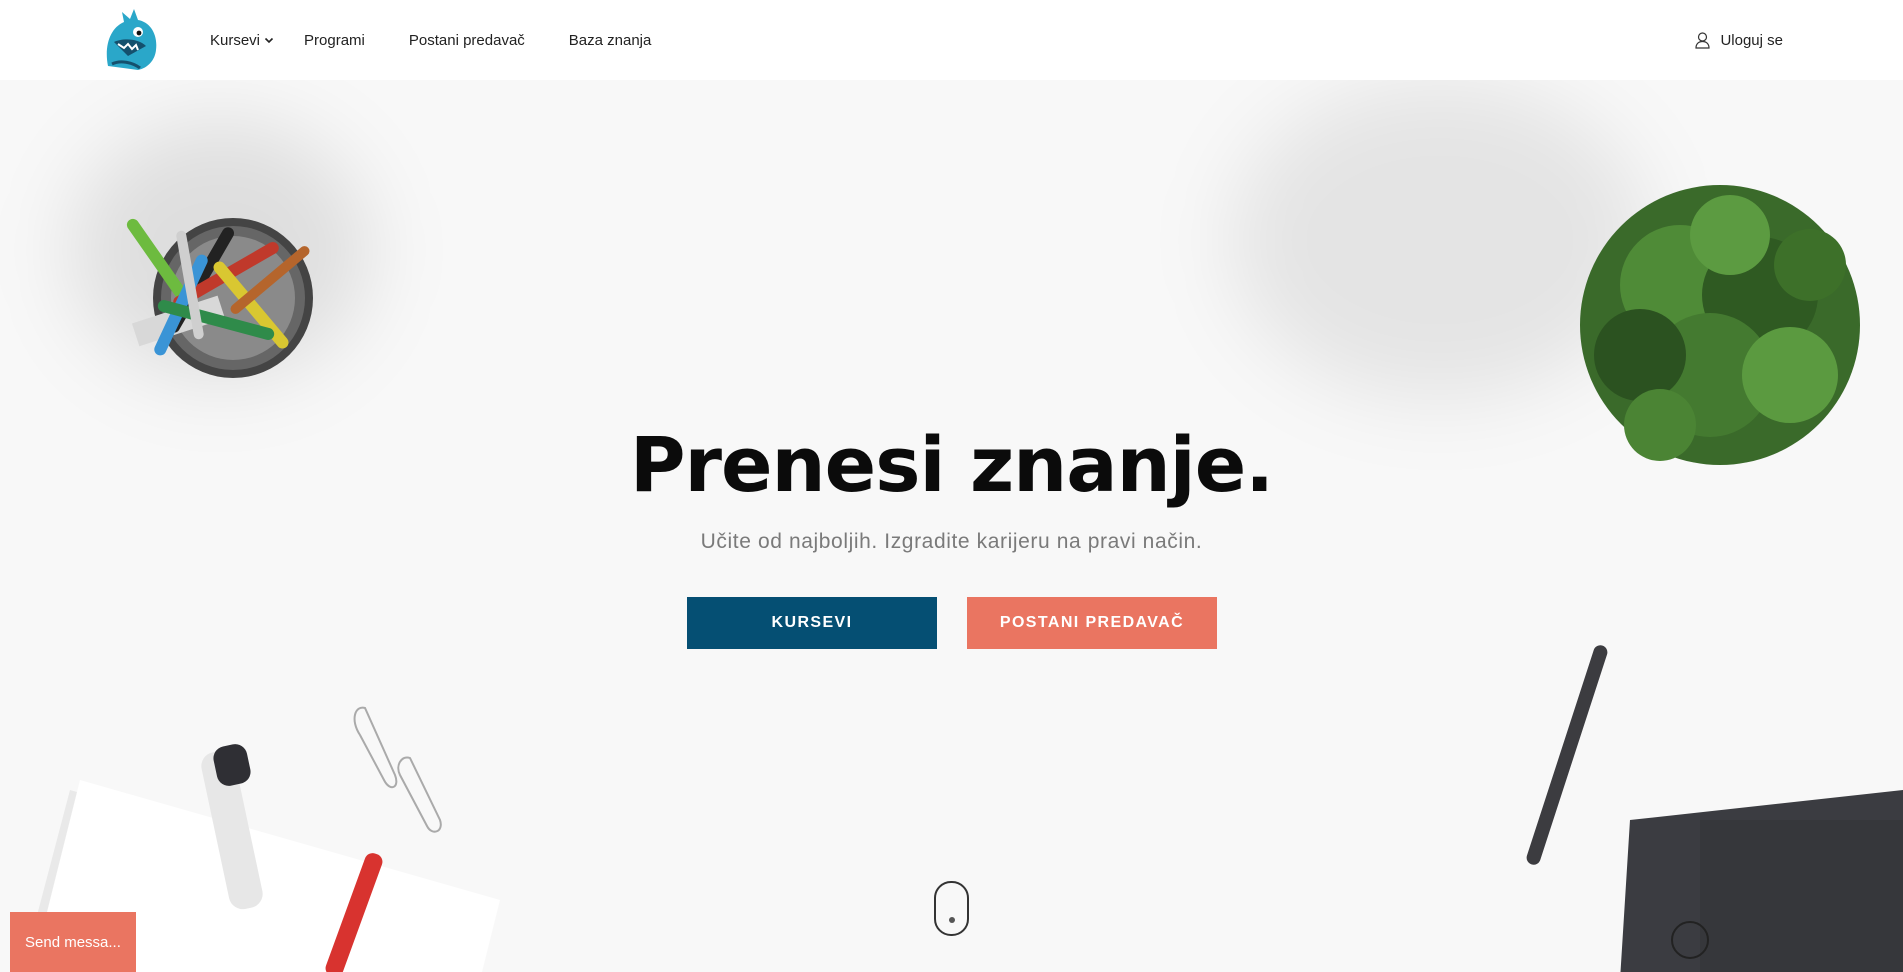 This screenshot has height=972, width=1903. I want to click on nav-item-label: Programi, so click(334, 40).